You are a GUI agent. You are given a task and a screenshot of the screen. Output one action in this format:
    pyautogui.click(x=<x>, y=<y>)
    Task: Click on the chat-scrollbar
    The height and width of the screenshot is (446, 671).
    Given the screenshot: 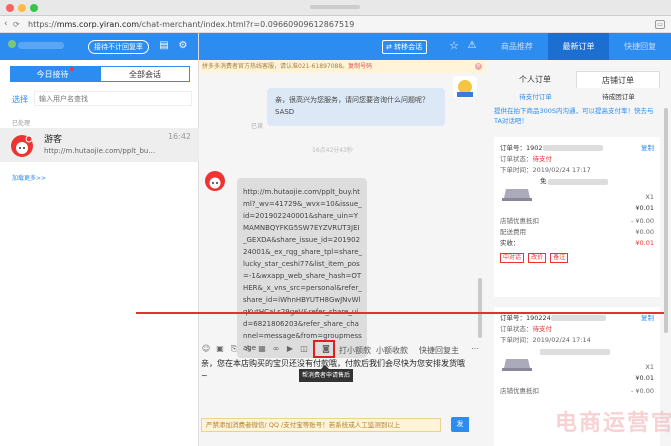 What is the action you would take?
    pyautogui.click(x=480, y=308)
    